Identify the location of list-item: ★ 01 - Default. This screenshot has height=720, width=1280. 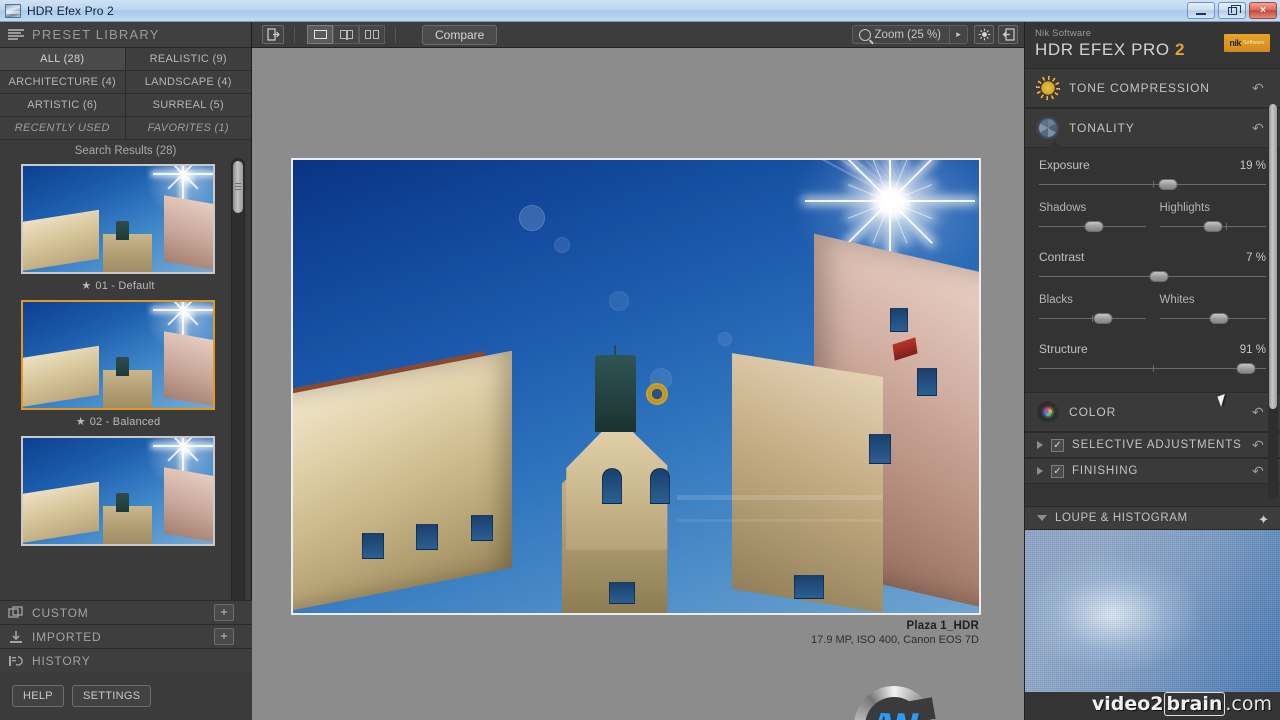
(118, 226).